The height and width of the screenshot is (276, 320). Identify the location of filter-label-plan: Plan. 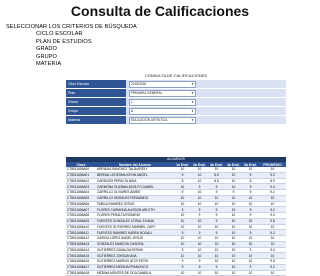
(96, 93).